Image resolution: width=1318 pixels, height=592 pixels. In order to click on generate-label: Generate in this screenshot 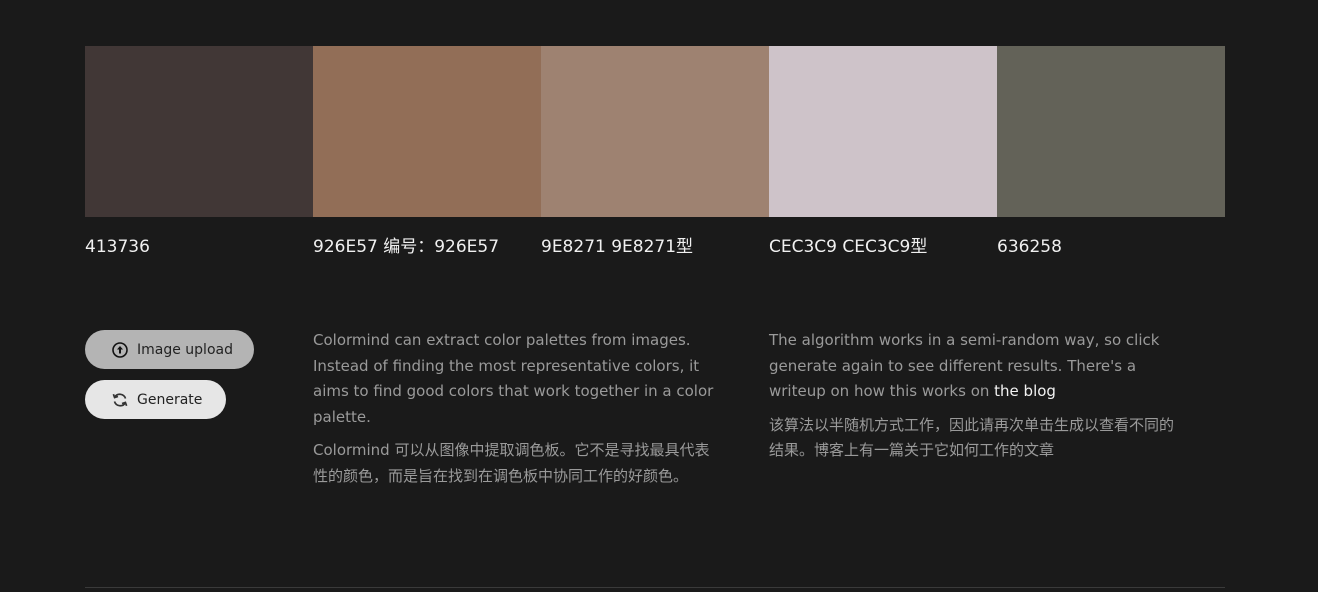, I will do `click(170, 399)`.